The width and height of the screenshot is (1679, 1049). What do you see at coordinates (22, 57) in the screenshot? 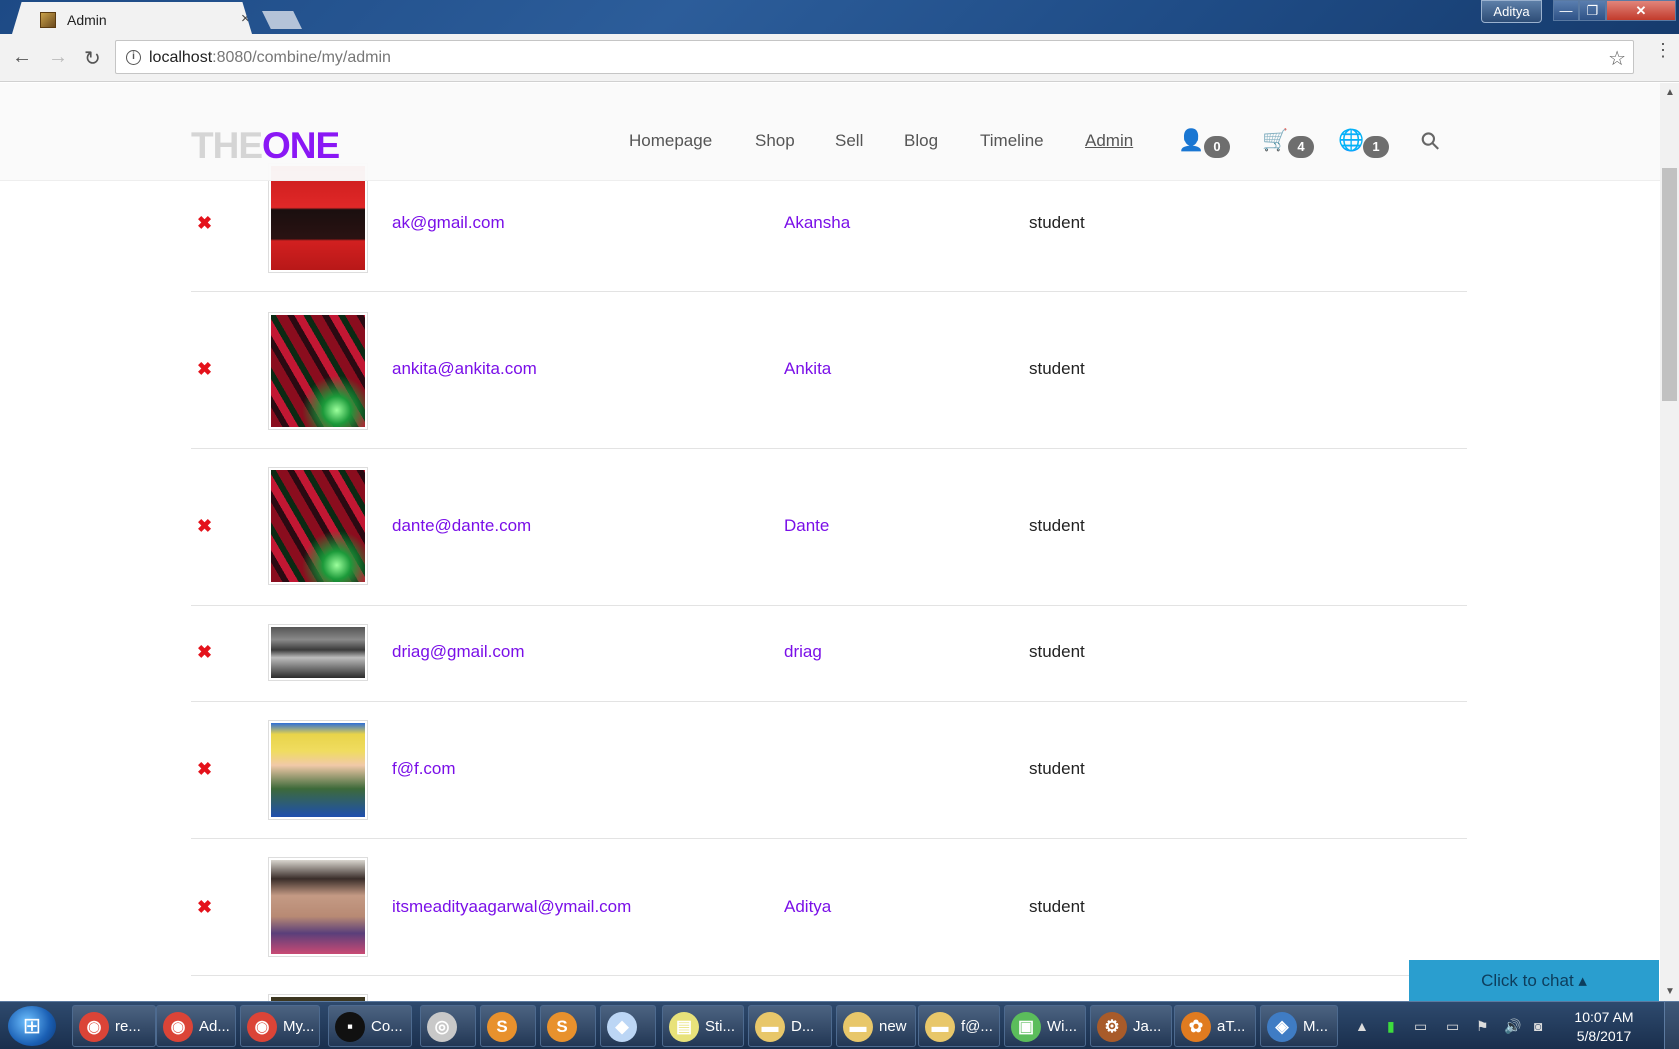
I see `back-arrow-icon: ←` at bounding box center [22, 57].